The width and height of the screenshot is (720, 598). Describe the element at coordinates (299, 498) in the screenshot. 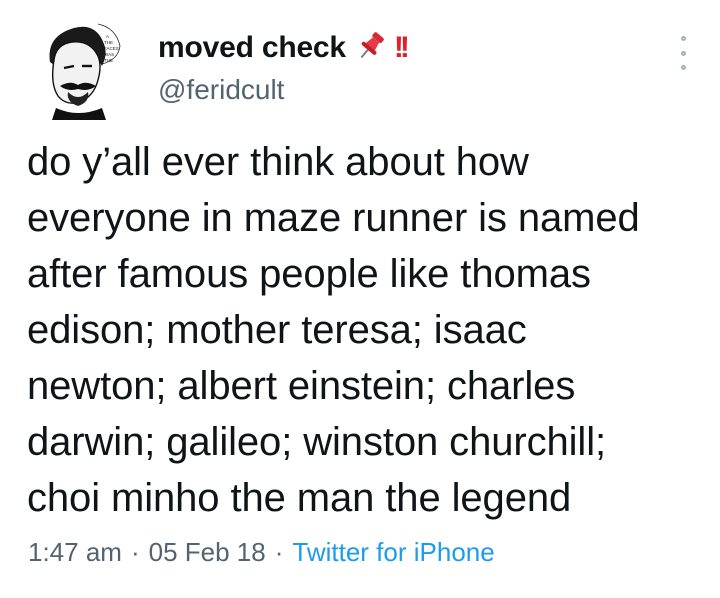

I see `tweet-text-line: choi minho the man the legend` at that location.